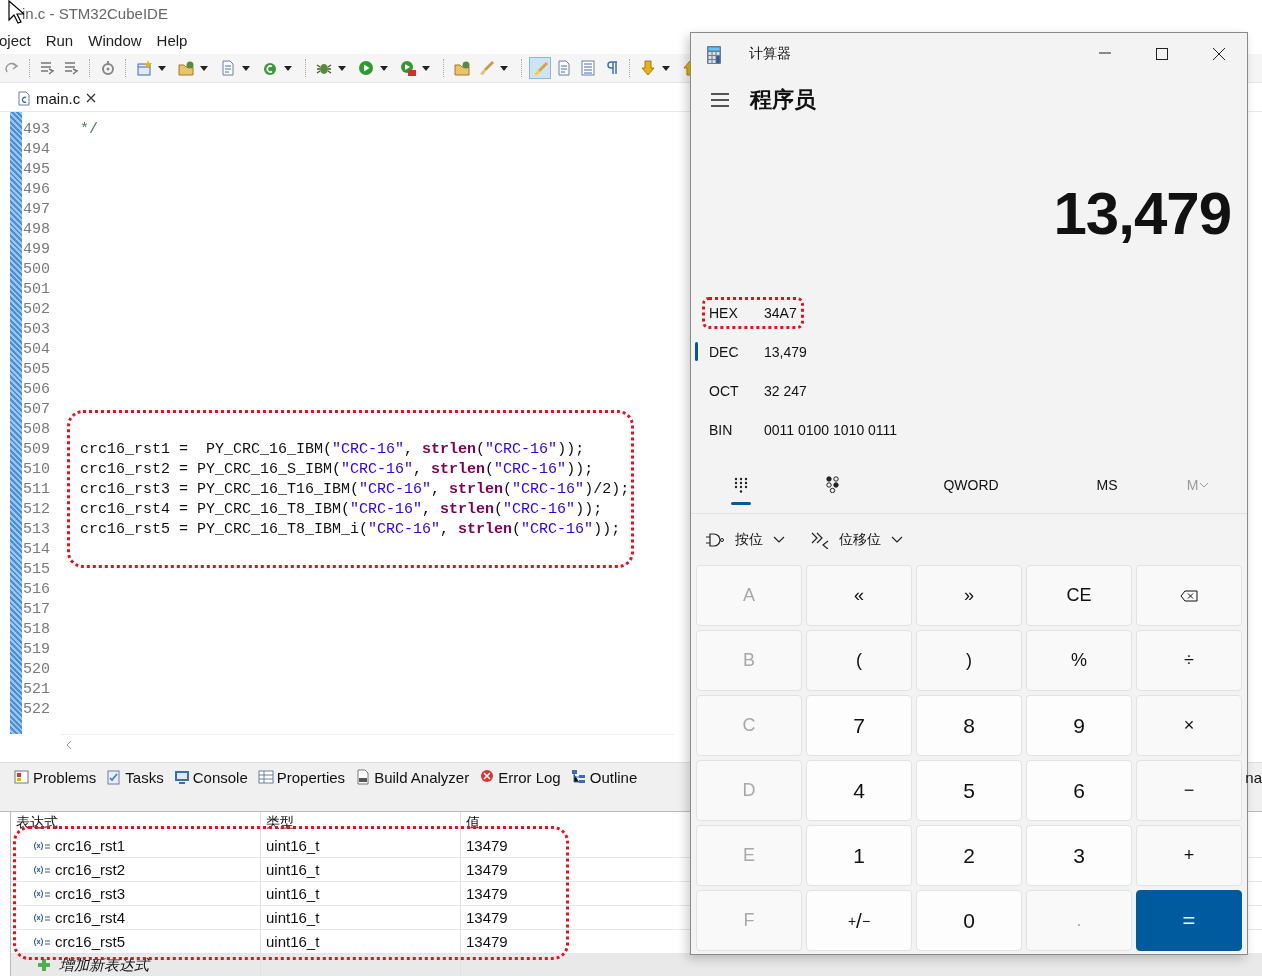 Image resolution: width=1262 pixels, height=976 pixels. What do you see at coordinates (859, 660) in the screenshot?
I see `keypad-key: (` at bounding box center [859, 660].